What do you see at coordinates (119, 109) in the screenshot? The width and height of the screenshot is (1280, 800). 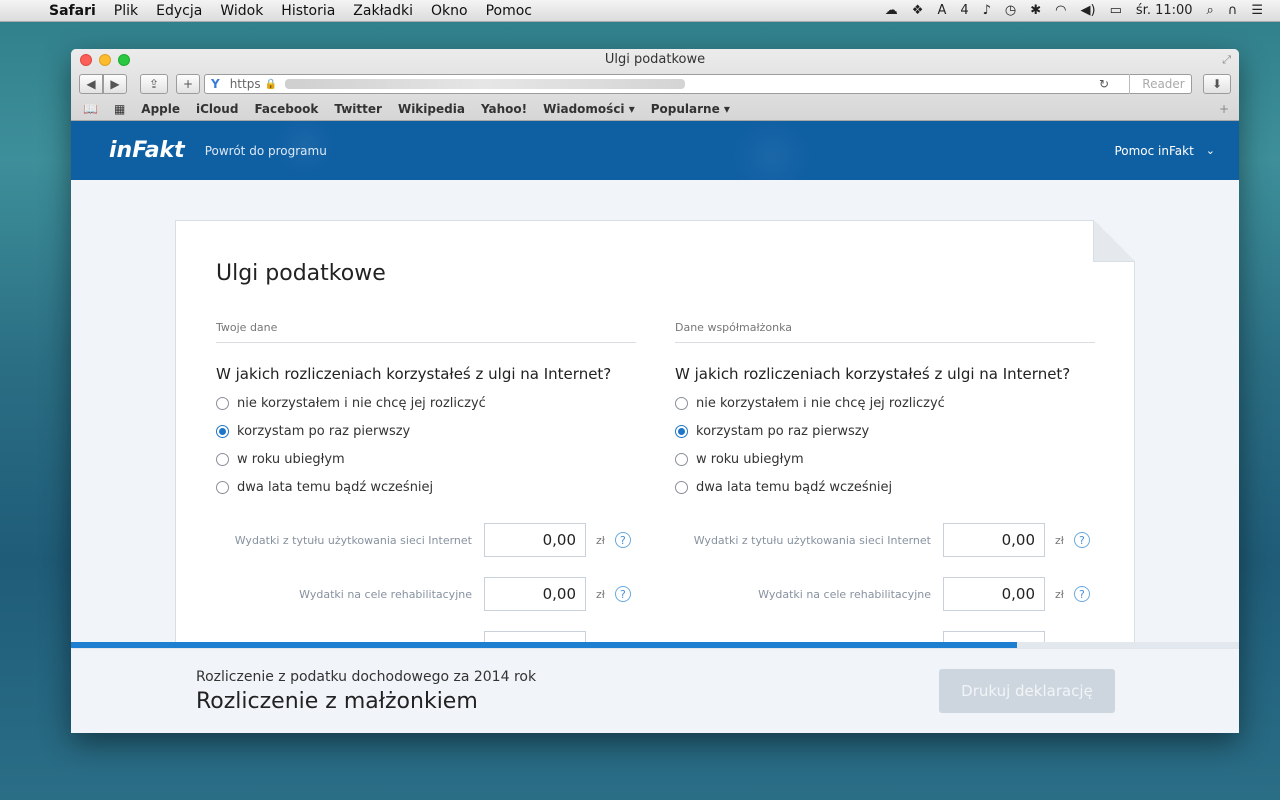 I see `top-sites-icon: ▦` at bounding box center [119, 109].